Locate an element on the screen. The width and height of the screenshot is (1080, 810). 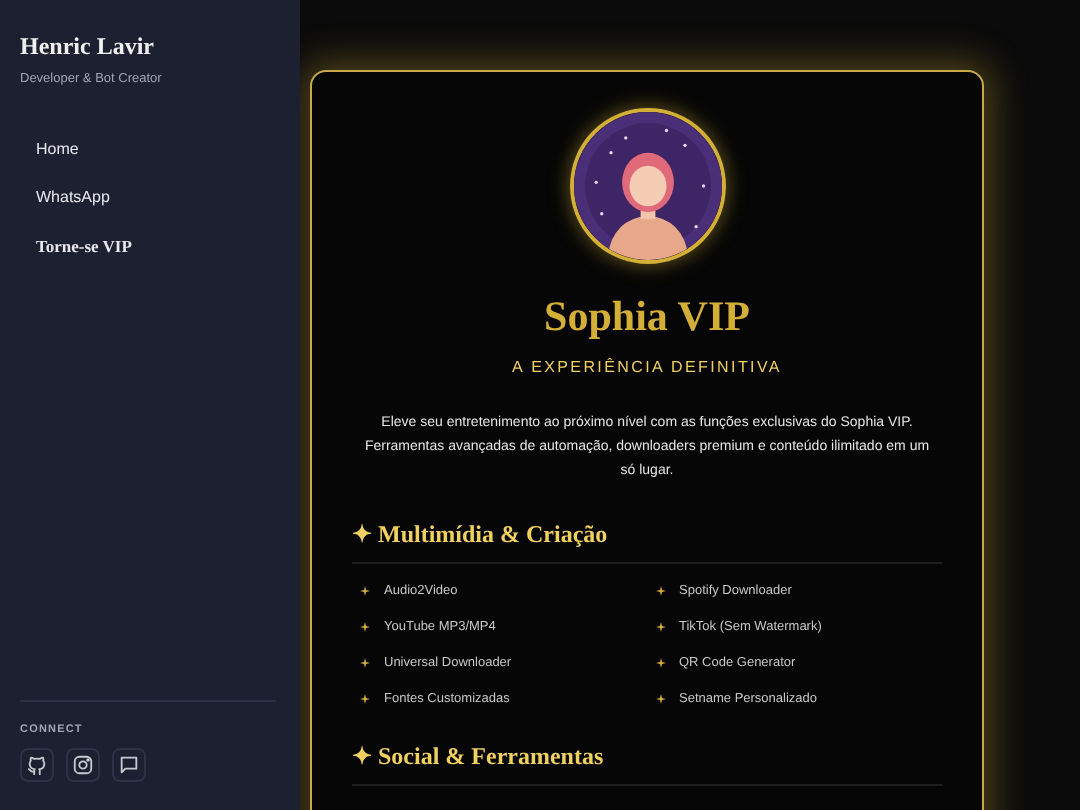
chat-icon is located at coordinates (129, 765).